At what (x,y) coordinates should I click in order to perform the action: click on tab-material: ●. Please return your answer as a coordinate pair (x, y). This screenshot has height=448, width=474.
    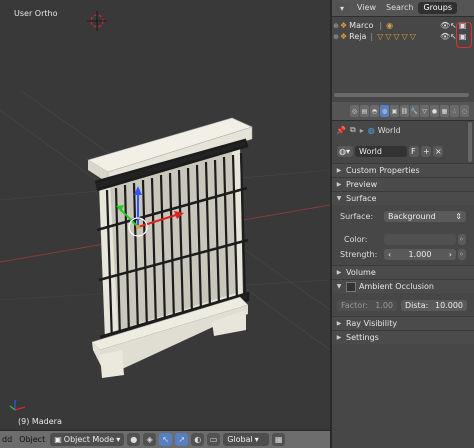
    Looking at the image, I should click on (434, 111).